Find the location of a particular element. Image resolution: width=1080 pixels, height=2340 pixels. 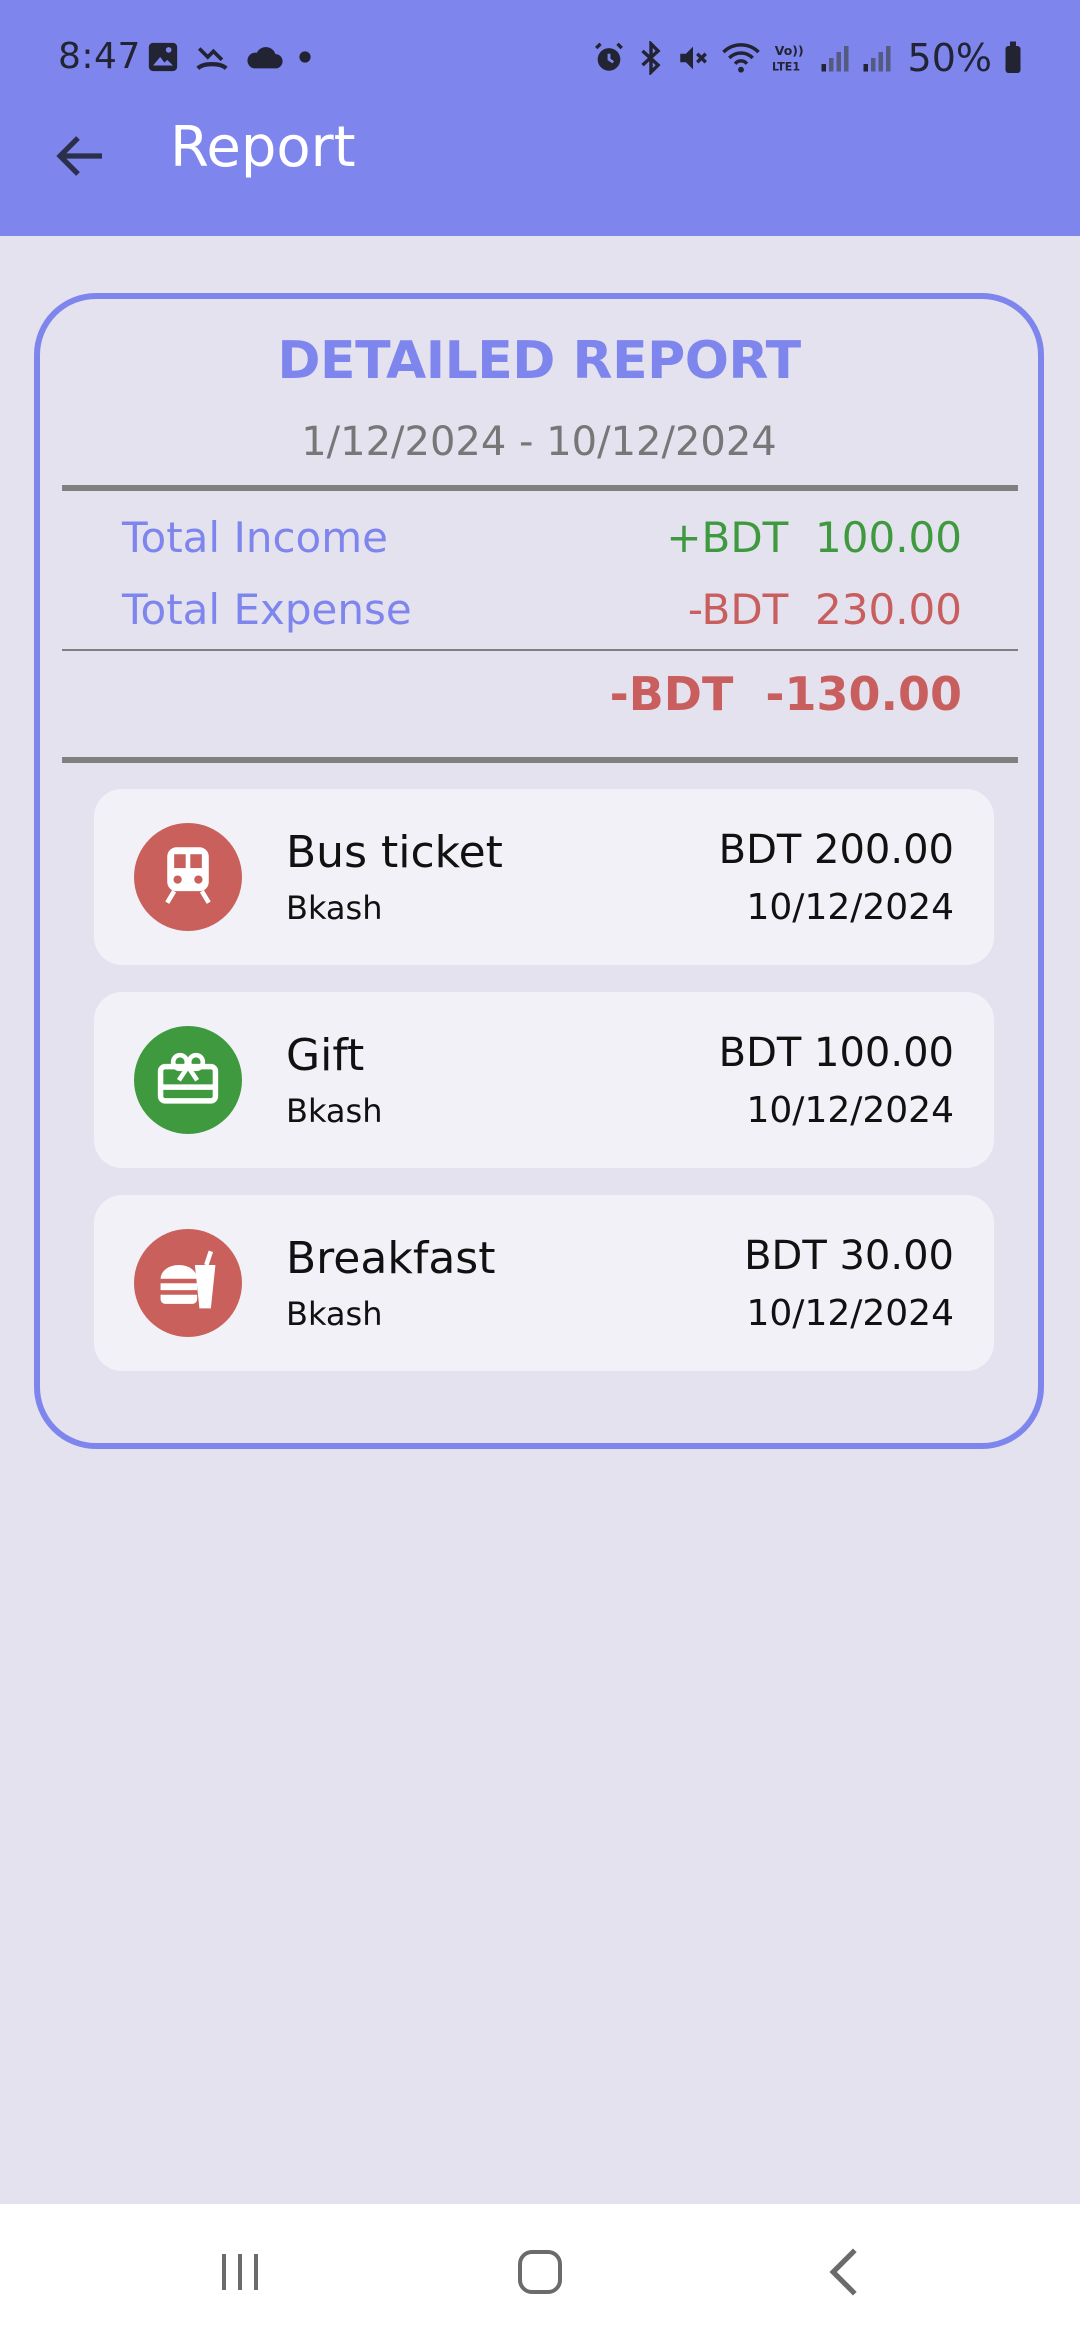

home-button is located at coordinates (540, 2274).